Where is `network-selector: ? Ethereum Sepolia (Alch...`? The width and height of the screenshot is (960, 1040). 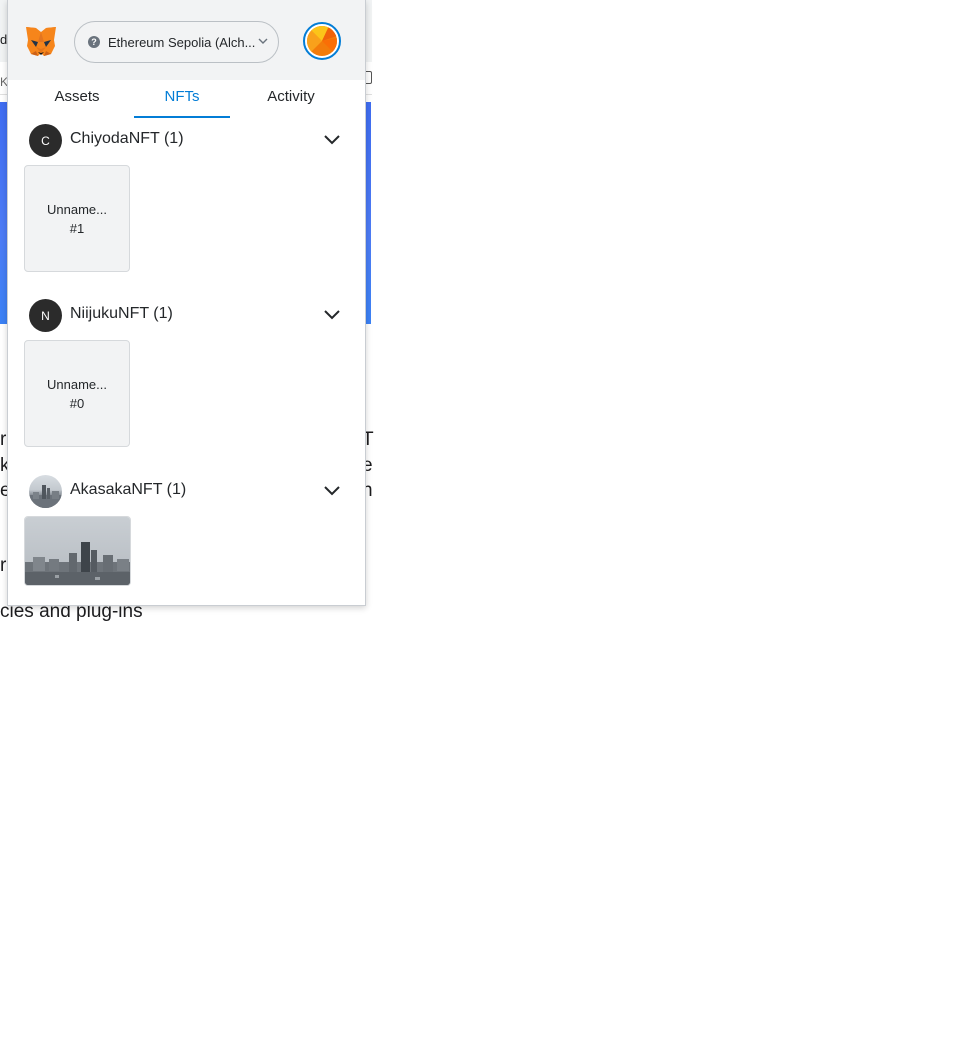
network-selector: ? Ethereum Sepolia (Alch... is located at coordinates (176, 42).